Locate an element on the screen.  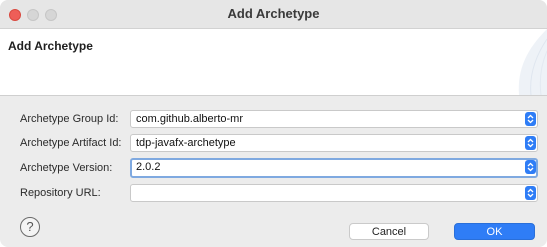
help-icon: ? is located at coordinates (30, 226).